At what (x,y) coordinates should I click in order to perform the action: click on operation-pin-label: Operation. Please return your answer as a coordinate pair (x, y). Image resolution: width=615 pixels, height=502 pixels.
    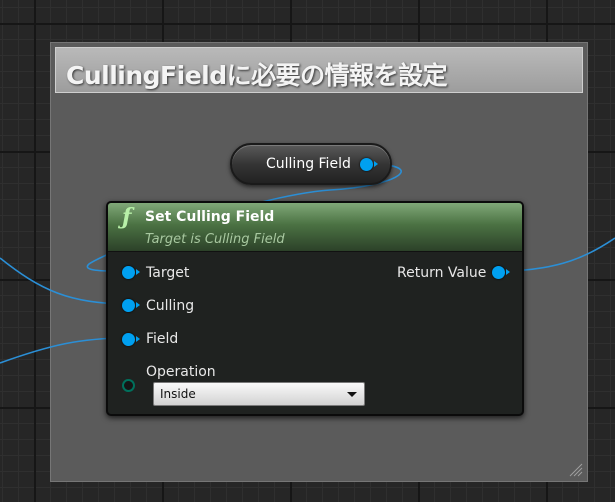
    Looking at the image, I should click on (181, 372).